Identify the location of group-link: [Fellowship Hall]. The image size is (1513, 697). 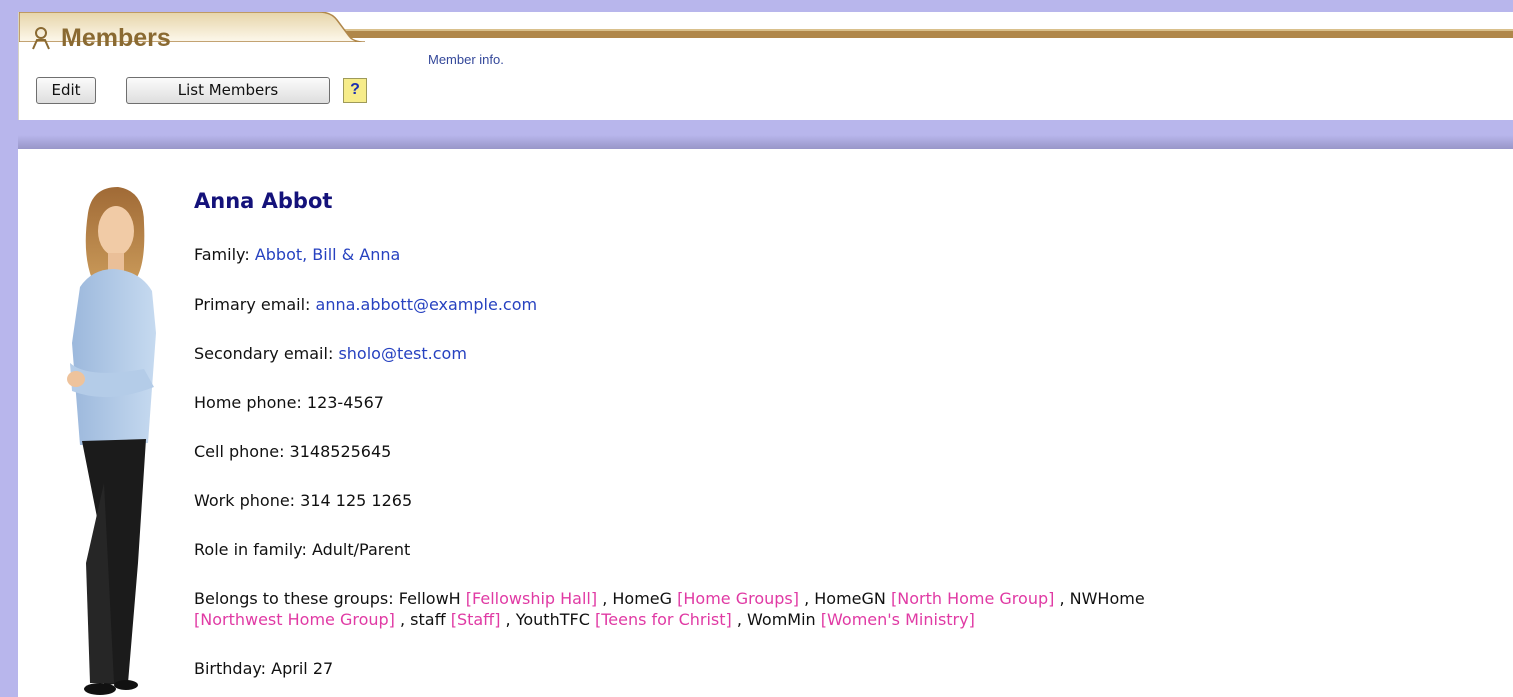
(531, 598).